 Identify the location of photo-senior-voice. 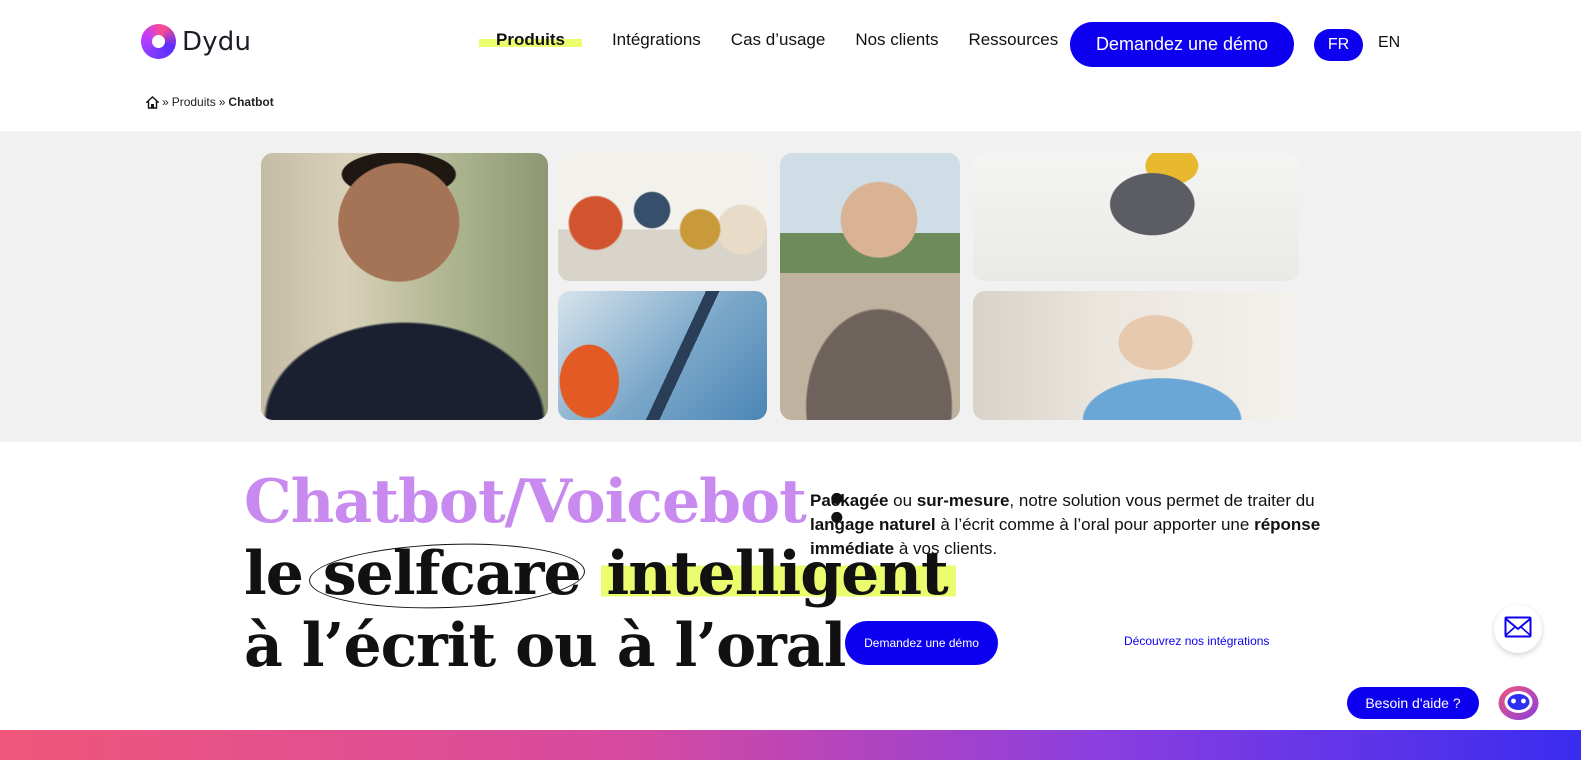
(1136, 355).